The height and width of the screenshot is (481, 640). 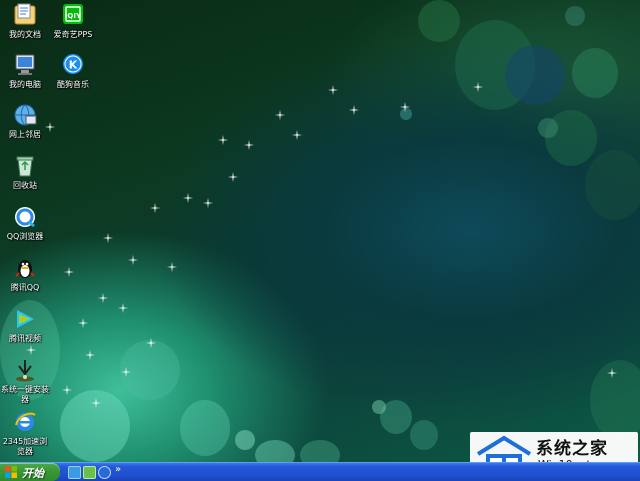 I want to click on desktop-icon-label: 回收站, so click(x=25, y=185).